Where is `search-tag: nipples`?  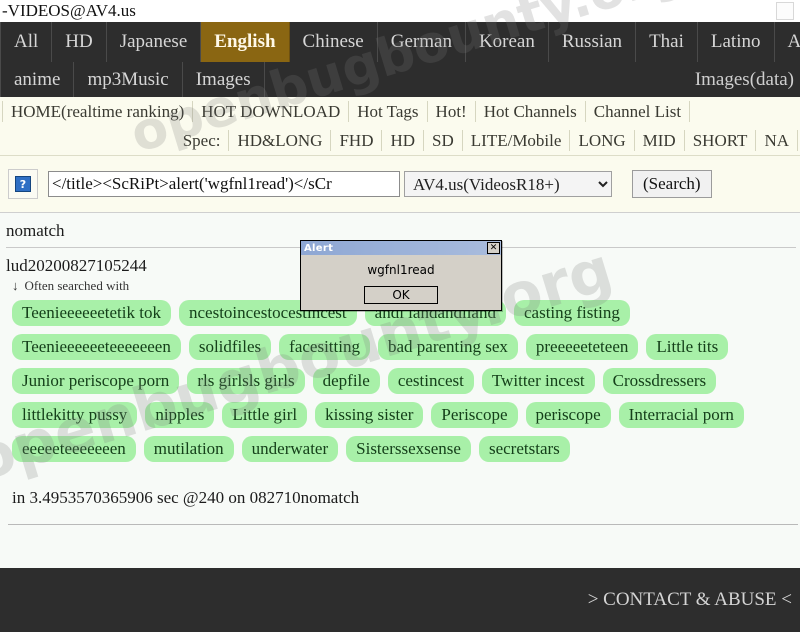
search-tag: nipples is located at coordinates (180, 415).